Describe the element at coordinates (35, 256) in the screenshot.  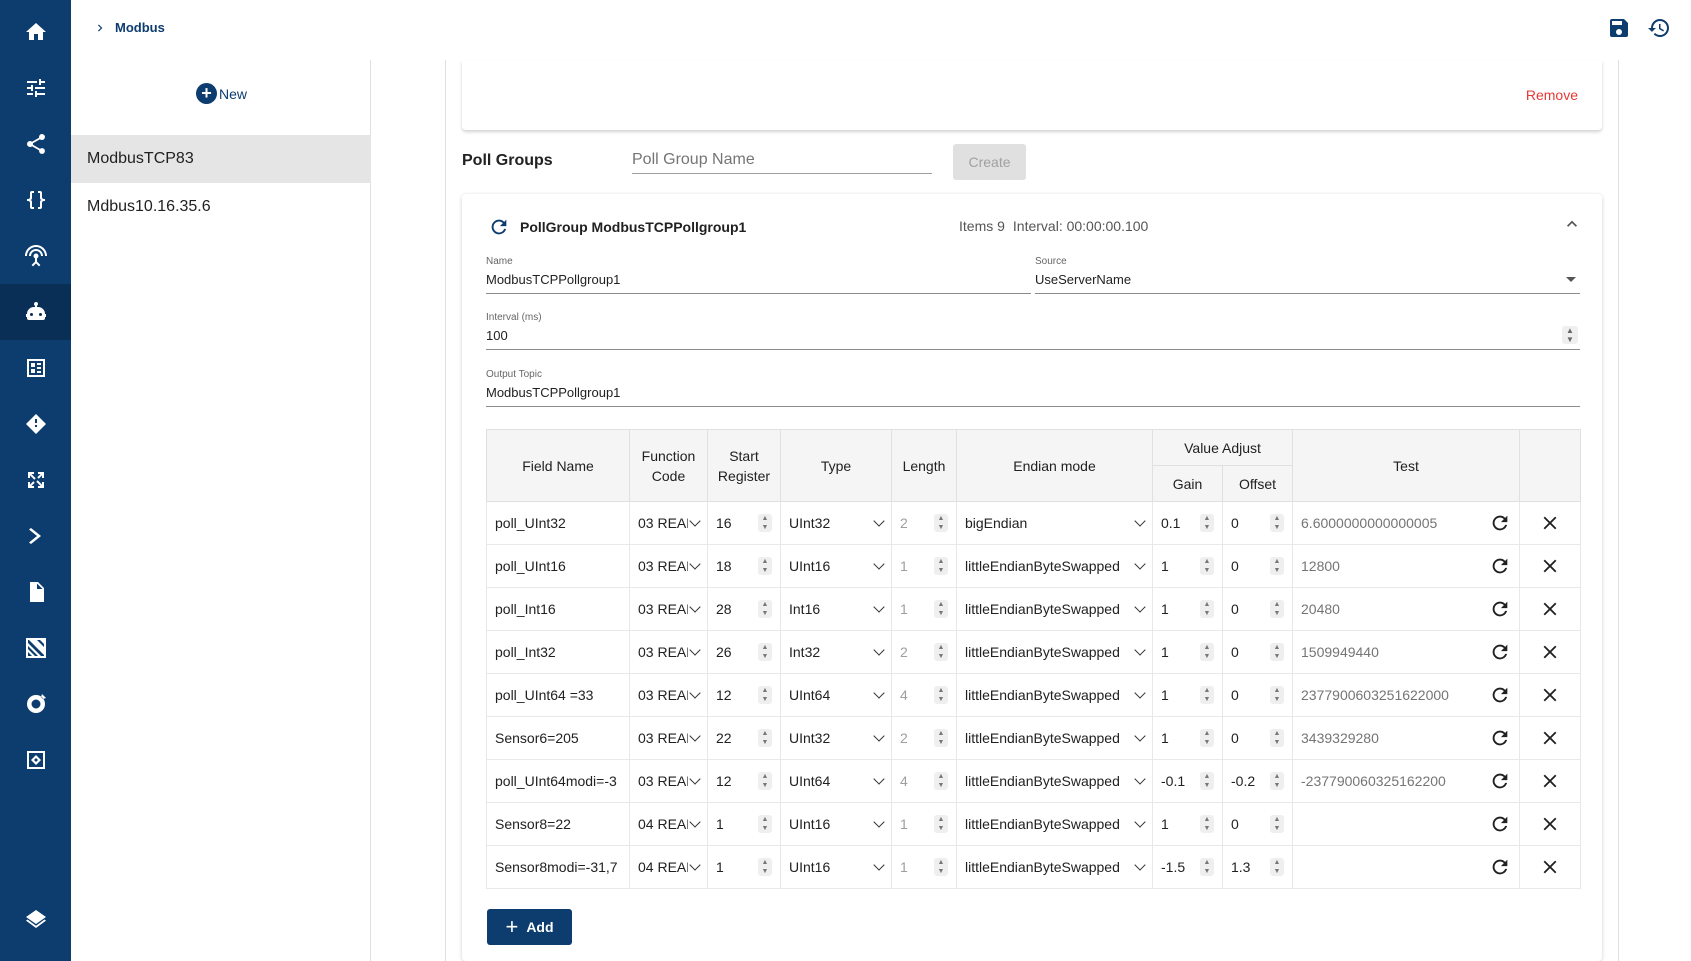
I see `nav-antenna` at that location.